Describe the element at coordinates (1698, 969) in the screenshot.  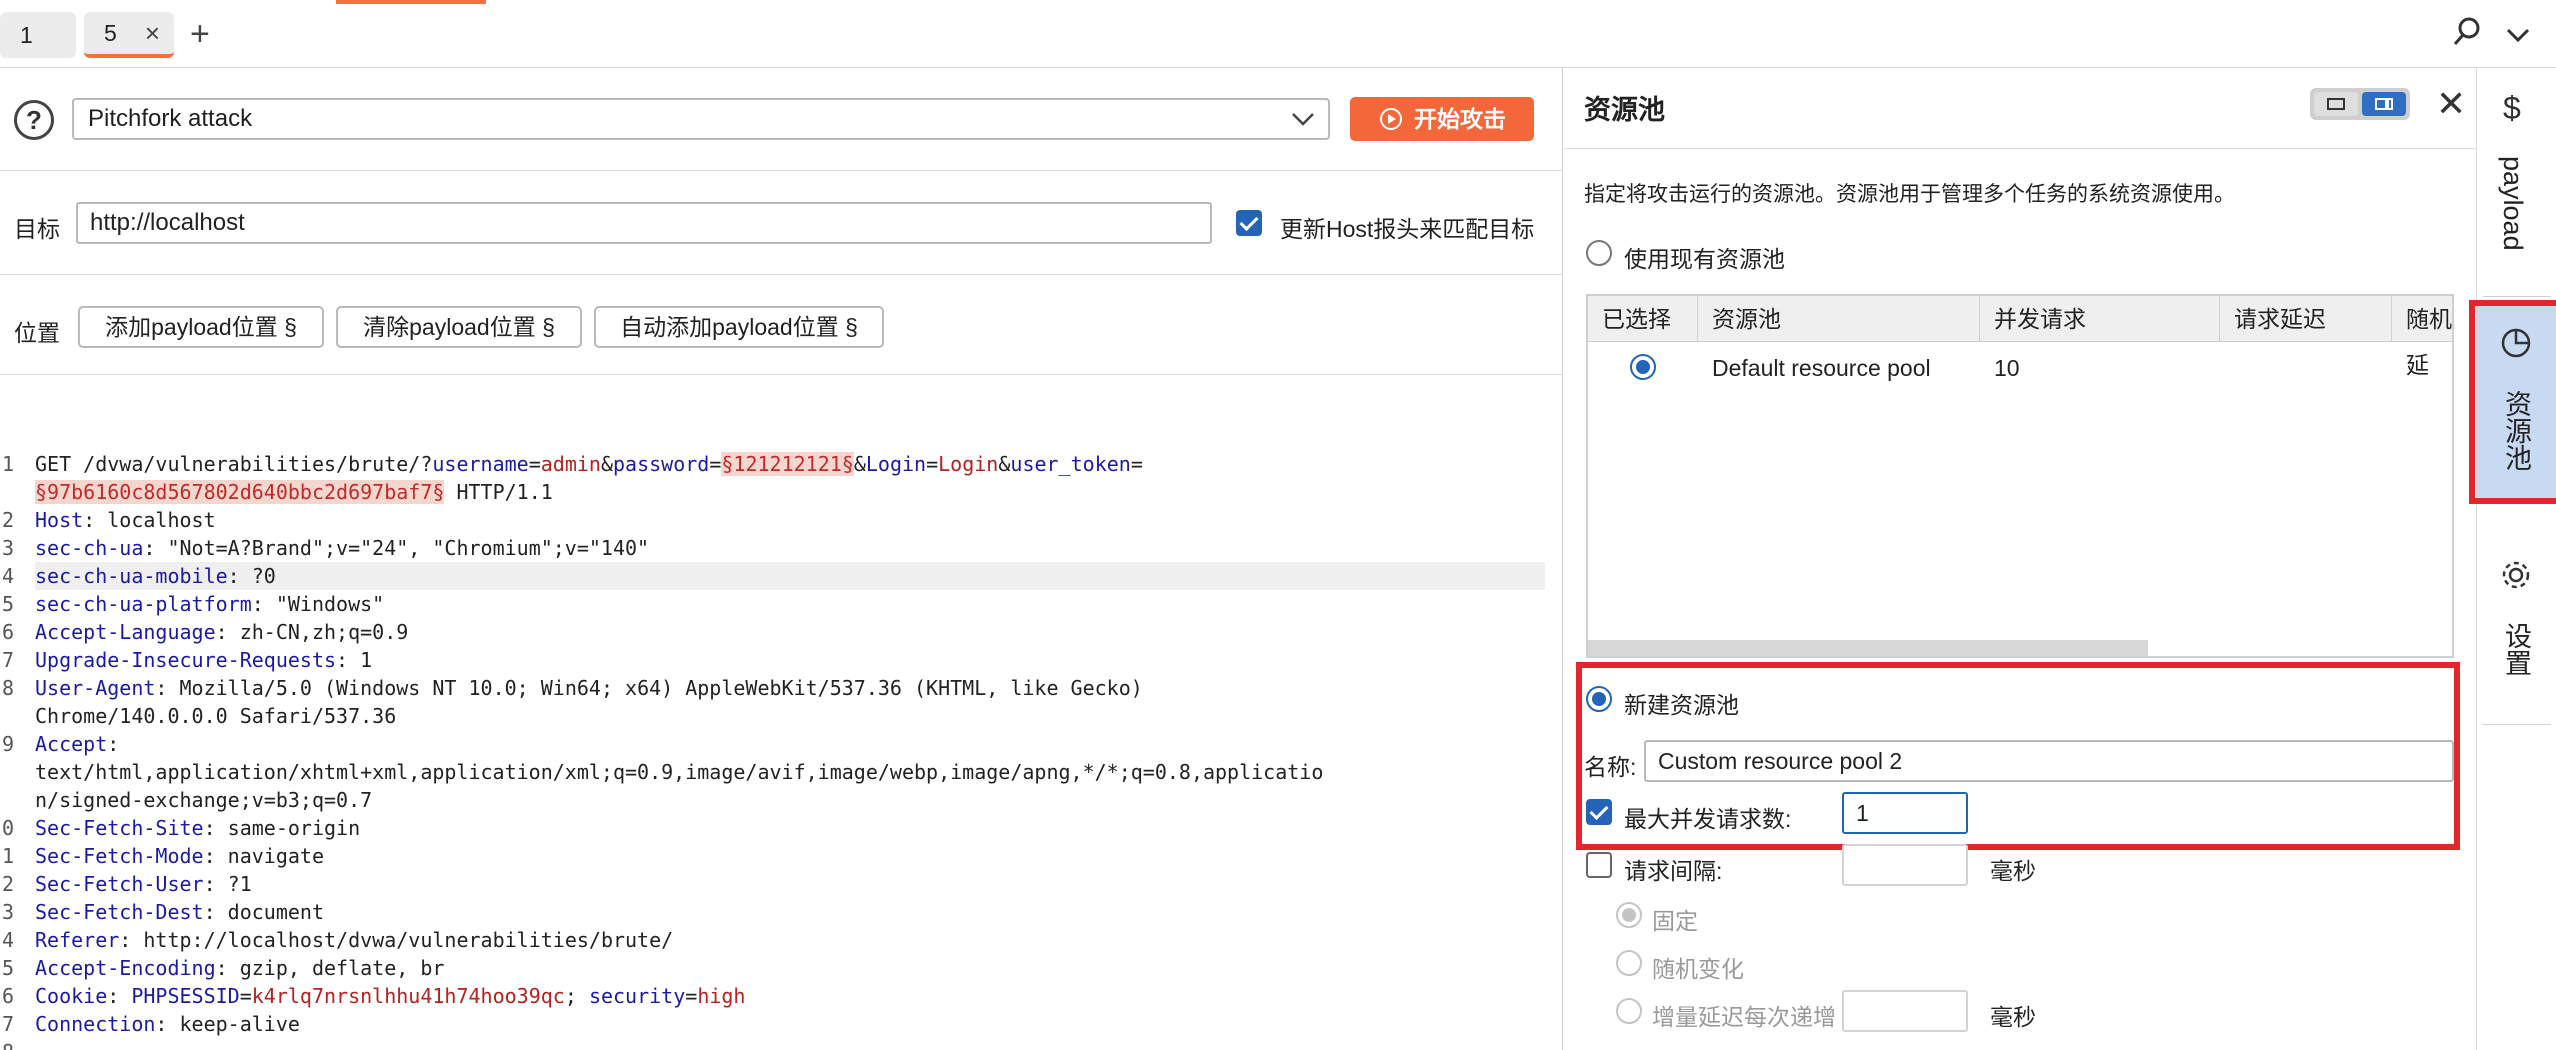
I see `random-delay-label: 随机变化` at that location.